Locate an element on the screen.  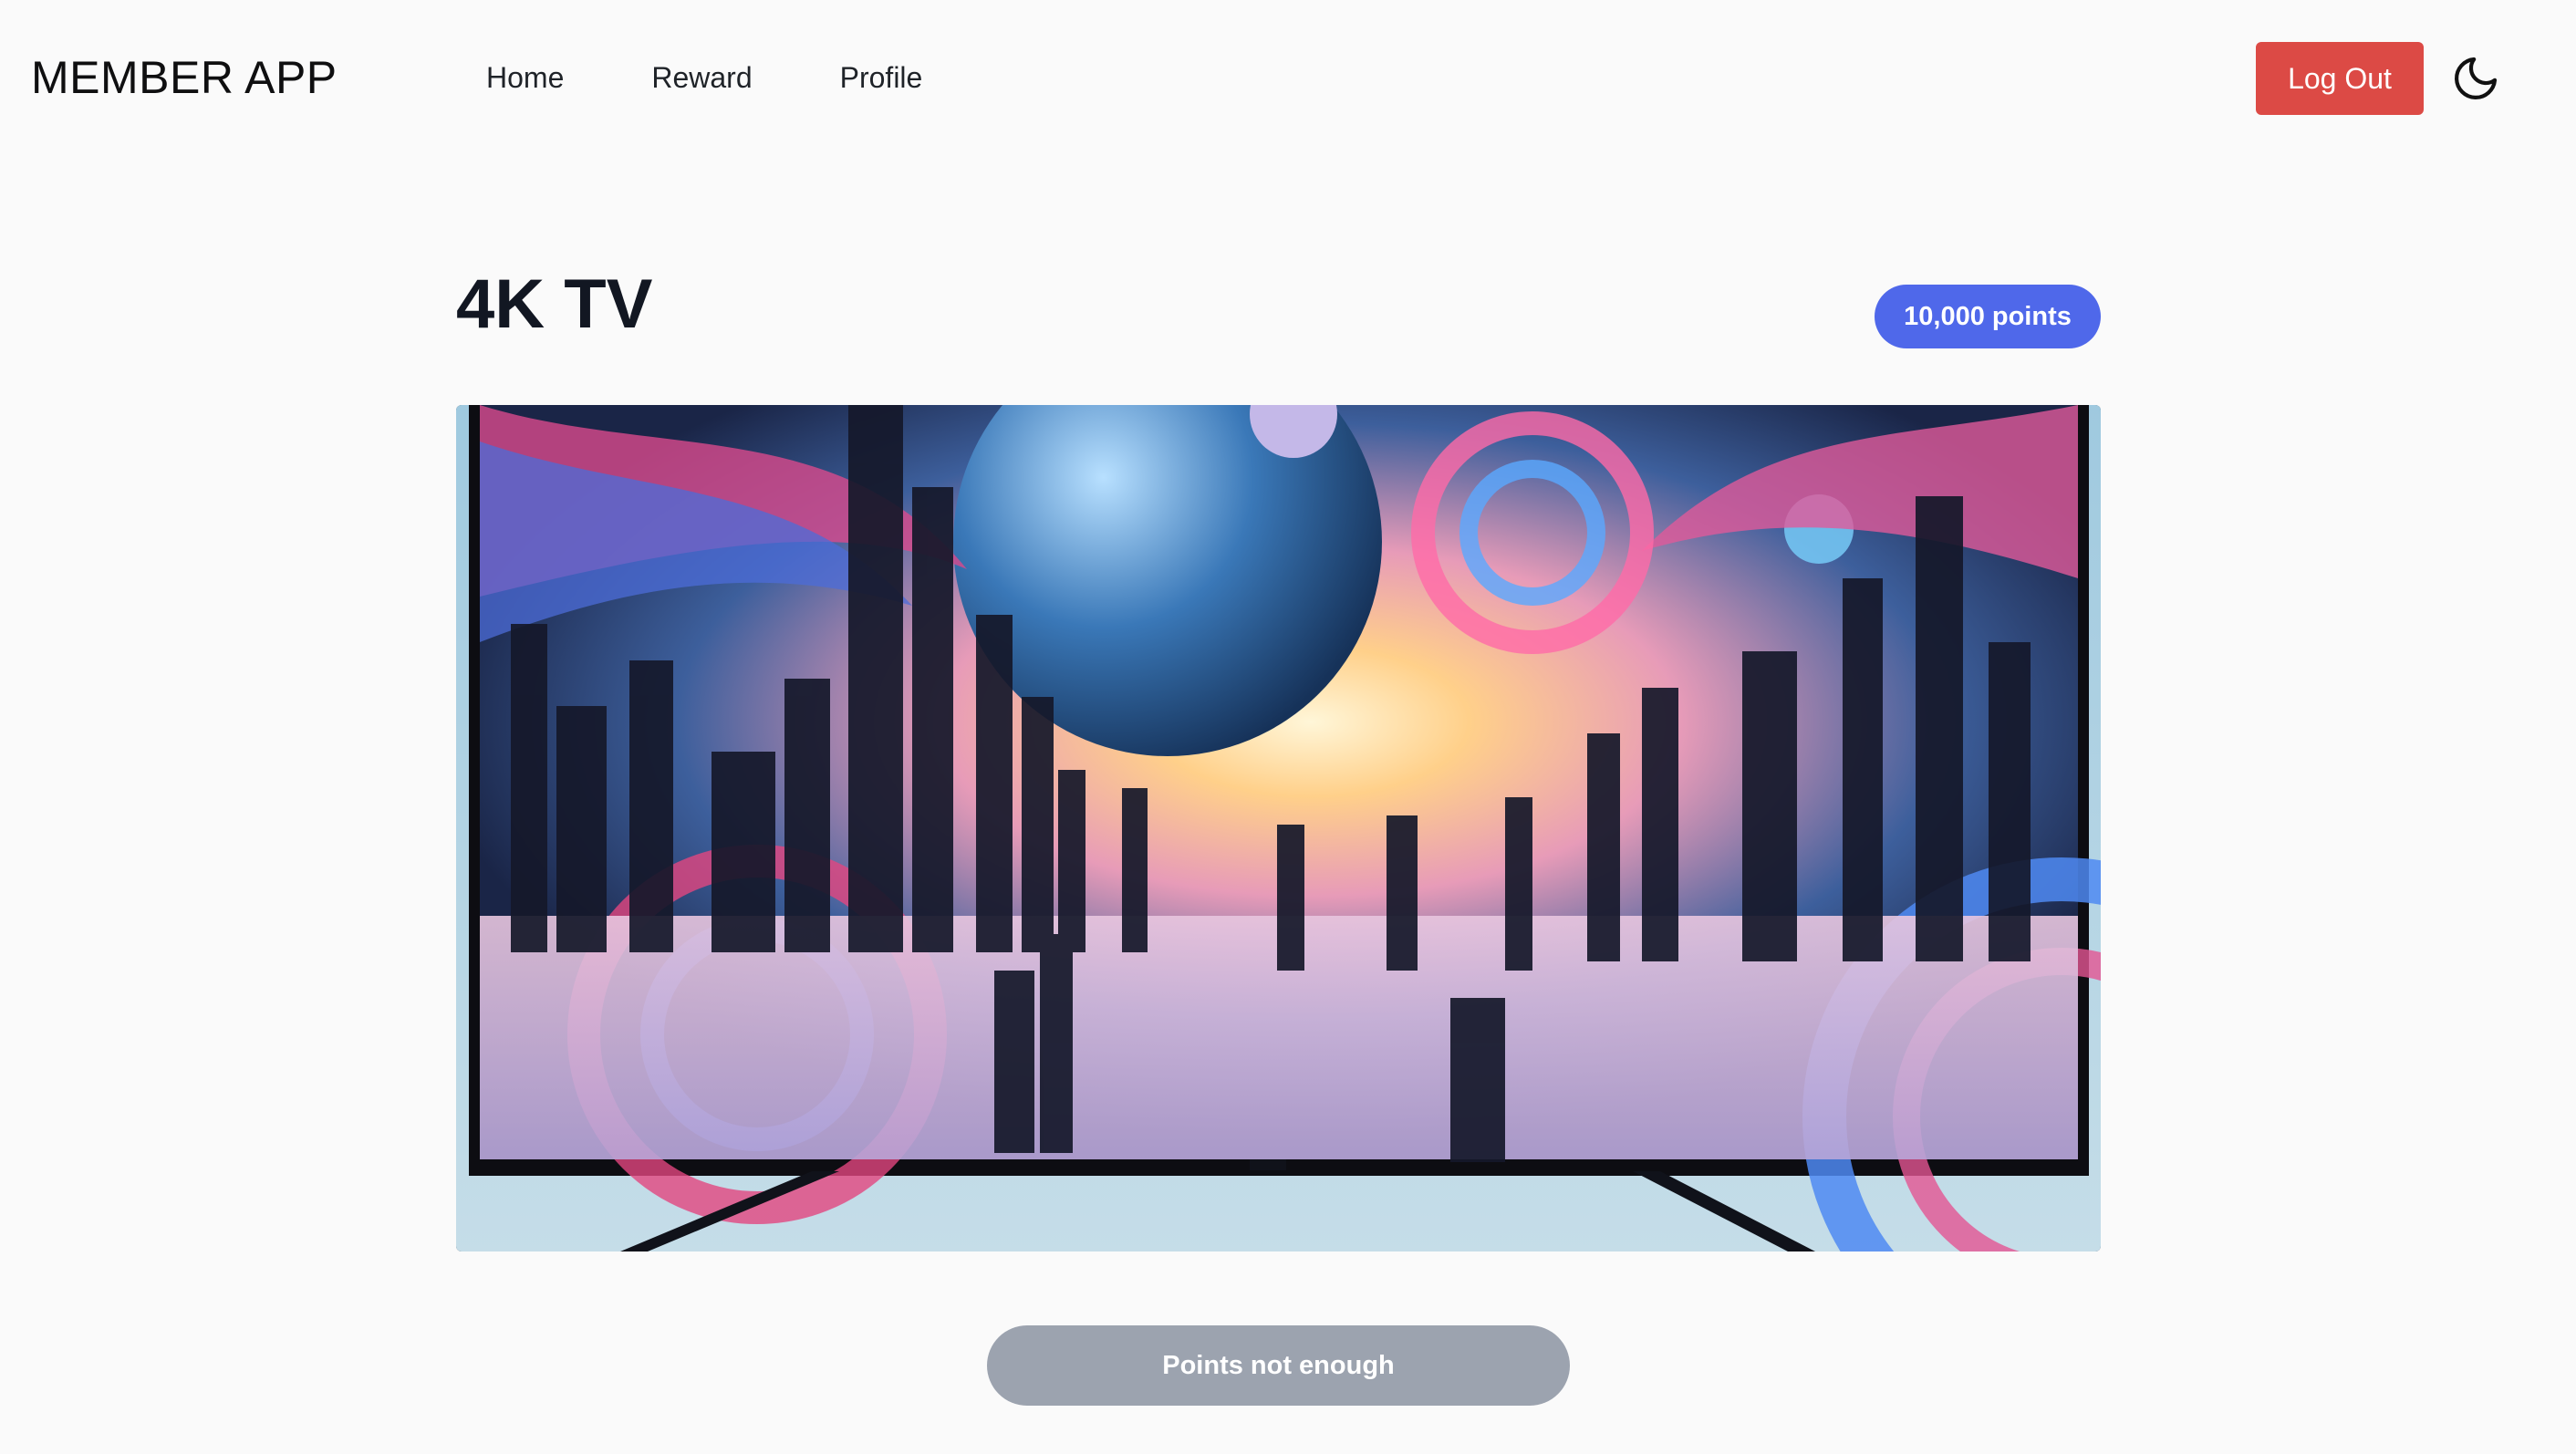
top-navbar: MEMBER APP Home Reward Profile Log Out is located at coordinates (1288, 78).